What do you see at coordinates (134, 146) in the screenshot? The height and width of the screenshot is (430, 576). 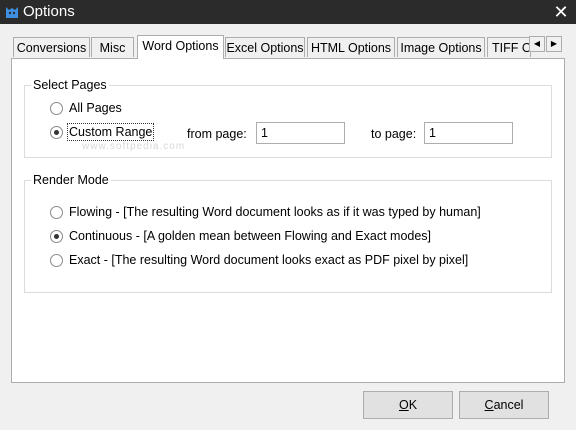 I see `softpedia-watermark: www.softpedia.com` at bounding box center [134, 146].